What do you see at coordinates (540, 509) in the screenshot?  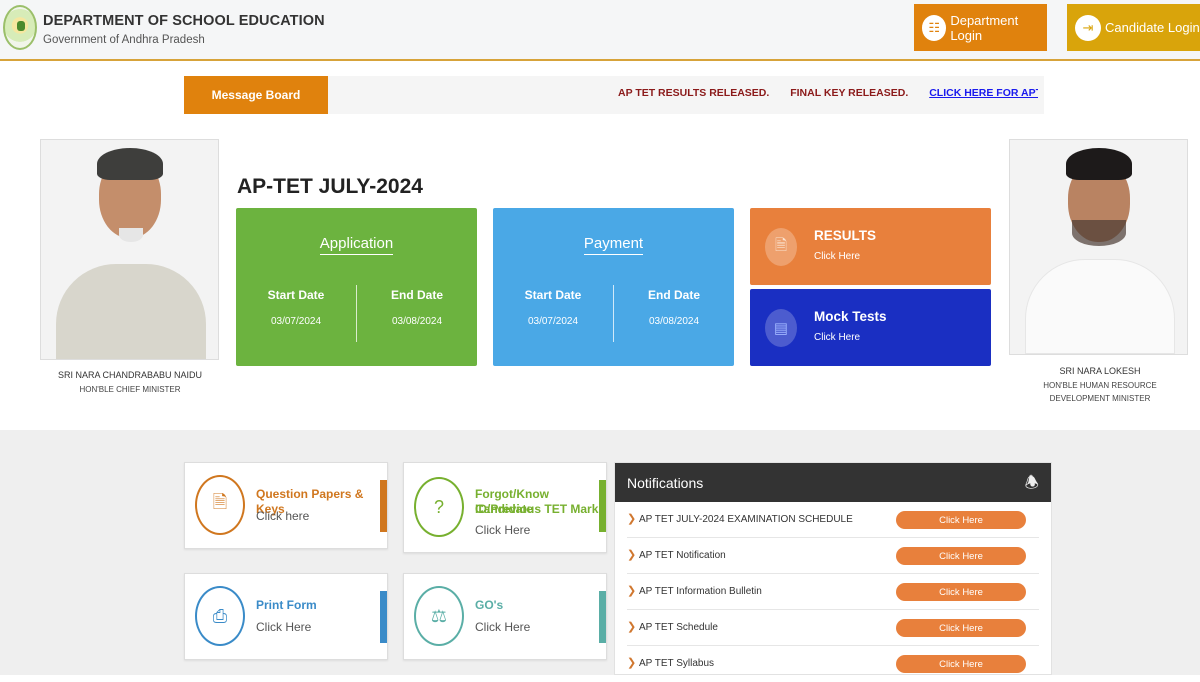 I see `forgot-candidate-title: ID/Previous TET Marks` at bounding box center [540, 509].